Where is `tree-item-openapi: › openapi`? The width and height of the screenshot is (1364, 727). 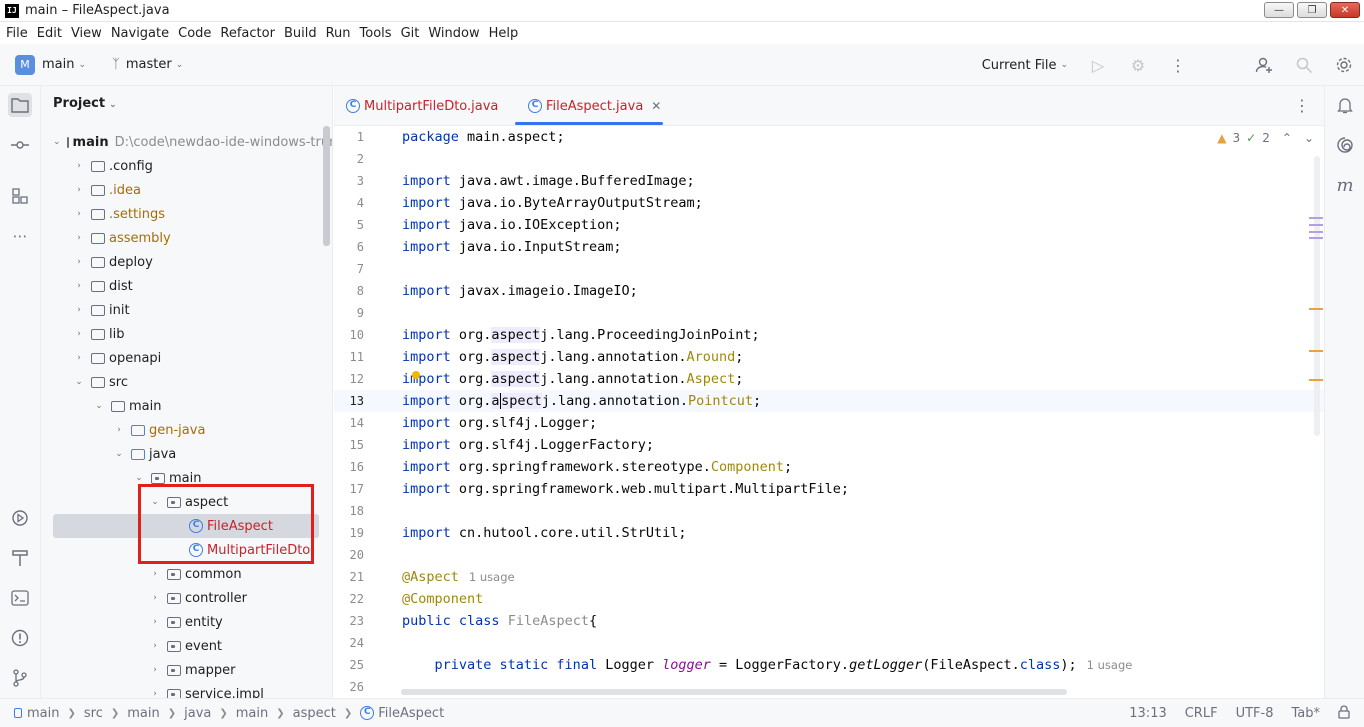
tree-item-openapi: › openapi is located at coordinates (186, 358).